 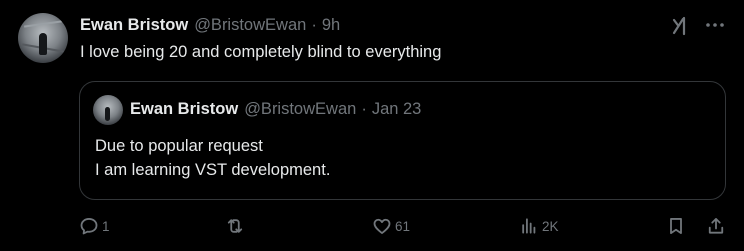 I want to click on quoted-header: Ewan Bristow @BristowEwan · Jan 23, so click(x=275, y=109).